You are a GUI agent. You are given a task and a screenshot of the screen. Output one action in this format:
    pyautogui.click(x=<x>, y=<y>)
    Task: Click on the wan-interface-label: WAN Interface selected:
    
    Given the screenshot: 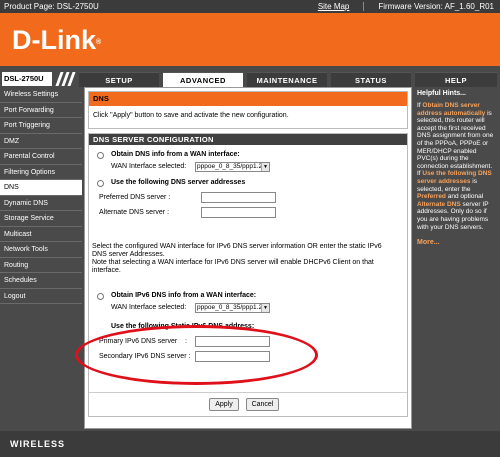 What is the action you would take?
    pyautogui.click(x=149, y=166)
    